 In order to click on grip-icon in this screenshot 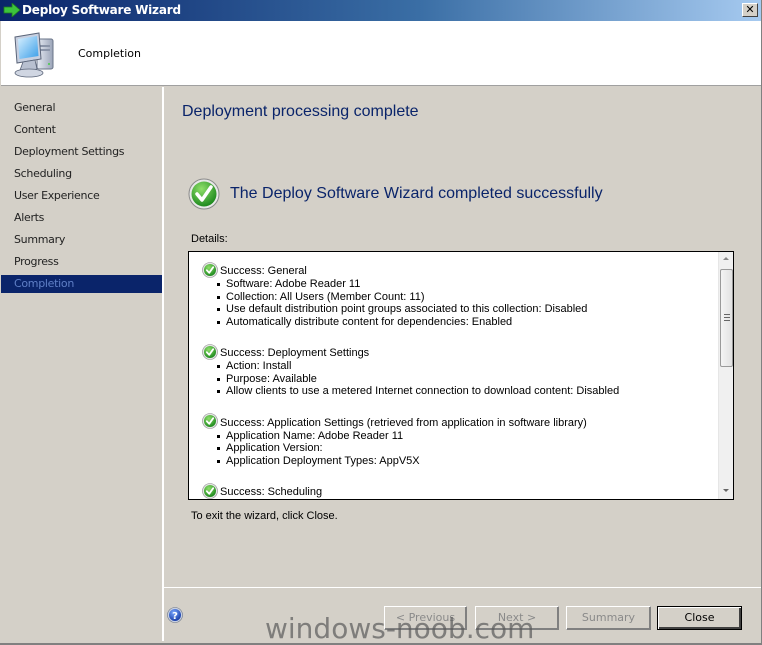, I will do `click(727, 317)`.